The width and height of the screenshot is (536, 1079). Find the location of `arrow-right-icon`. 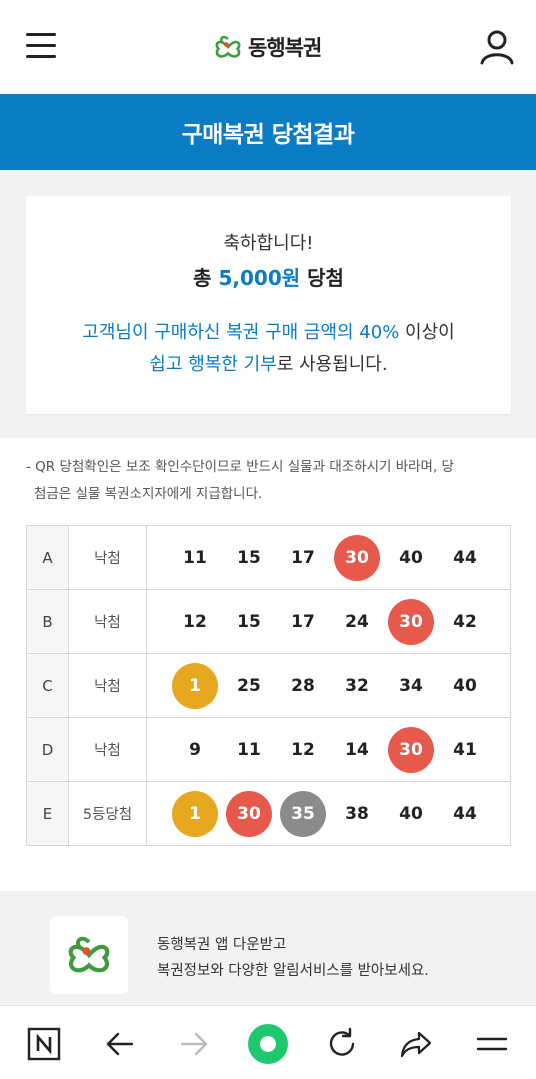

arrow-right-icon is located at coordinates (194, 1044).